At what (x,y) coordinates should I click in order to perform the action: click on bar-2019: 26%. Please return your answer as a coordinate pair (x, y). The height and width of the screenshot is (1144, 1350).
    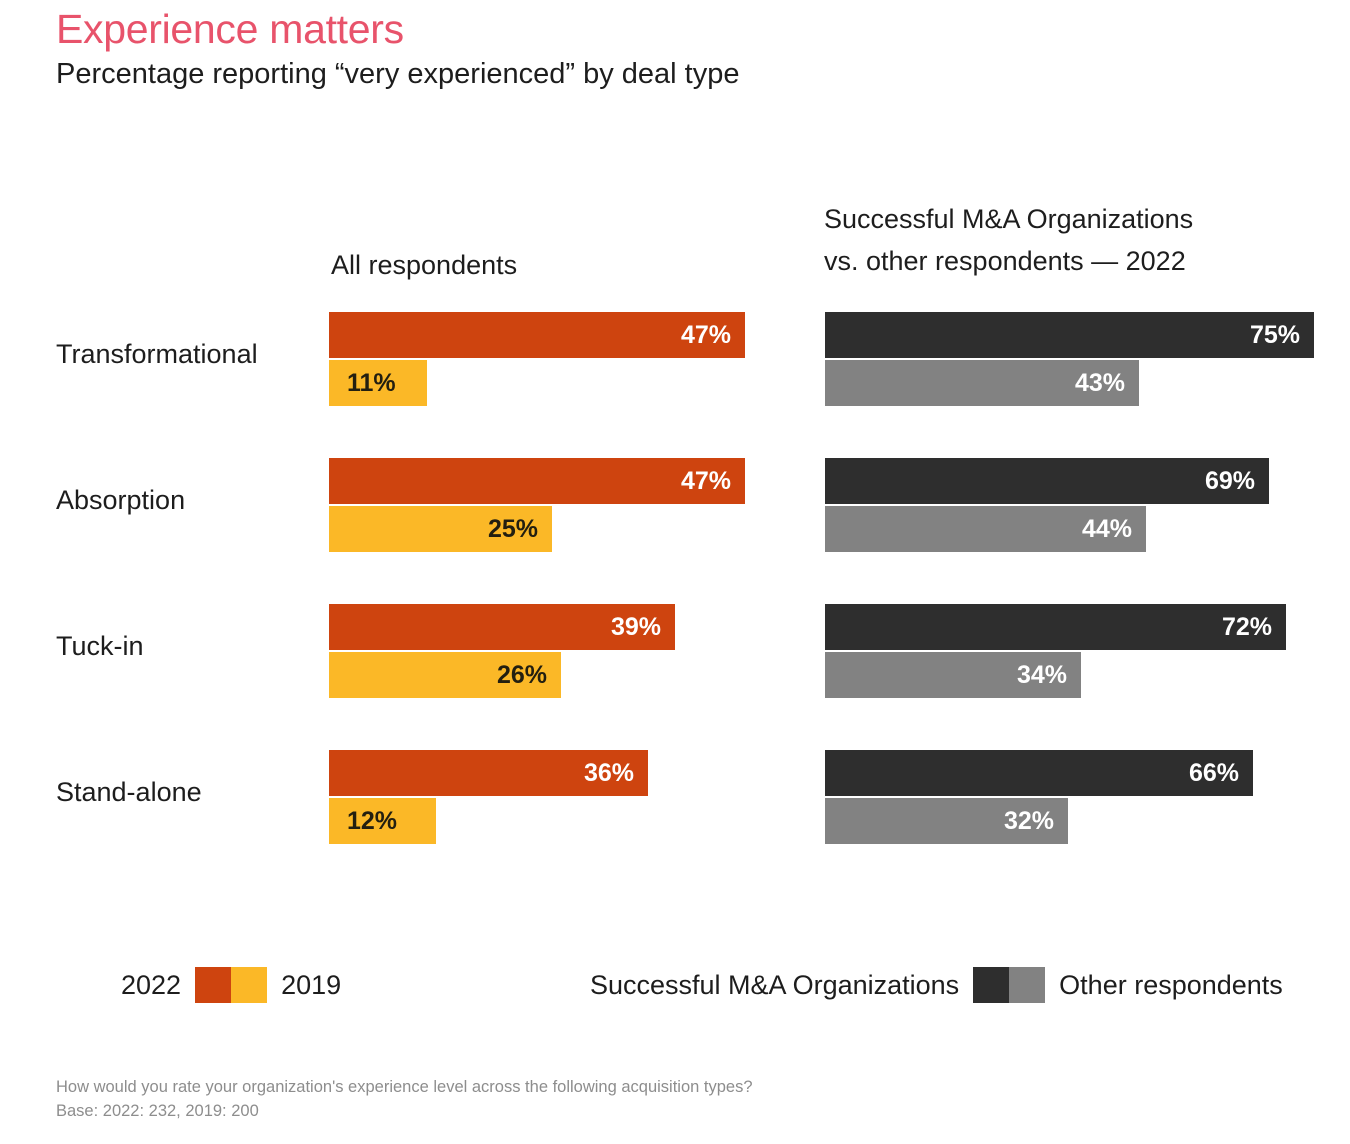
    Looking at the image, I should click on (445, 675).